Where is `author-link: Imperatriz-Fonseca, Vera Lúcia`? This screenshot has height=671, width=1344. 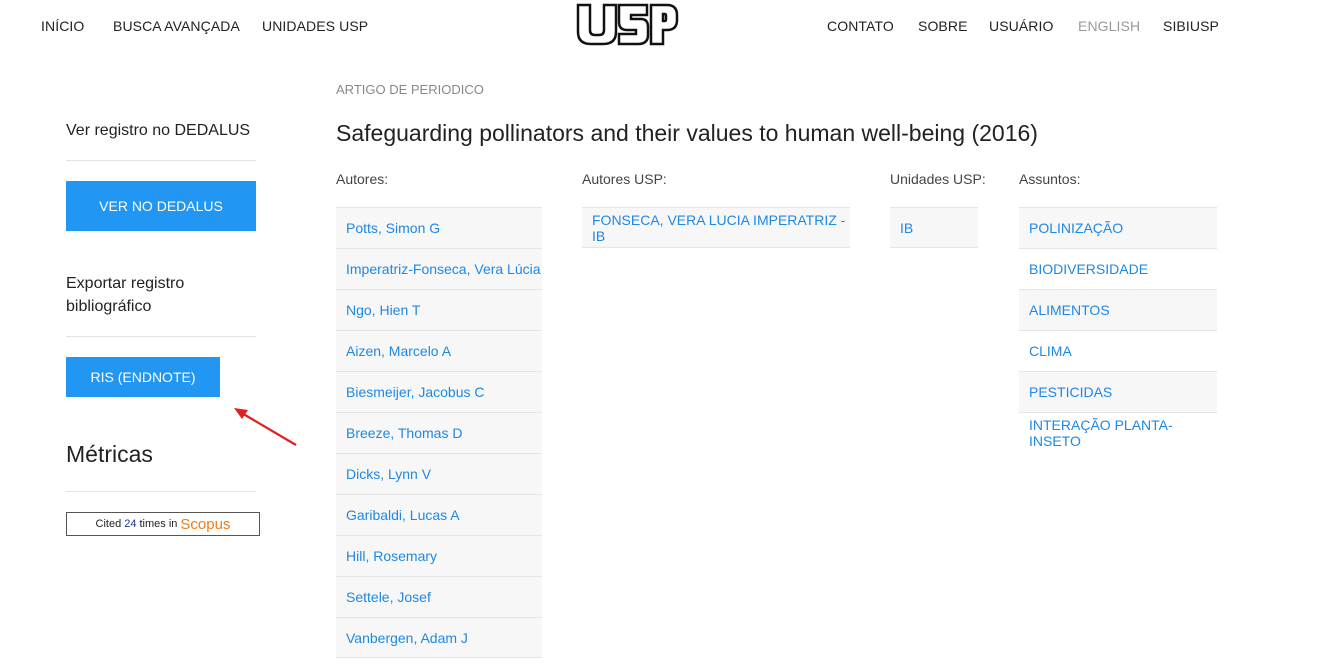 author-link: Imperatriz-Fonseca, Vera Lúcia is located at coordinates (439, 268).